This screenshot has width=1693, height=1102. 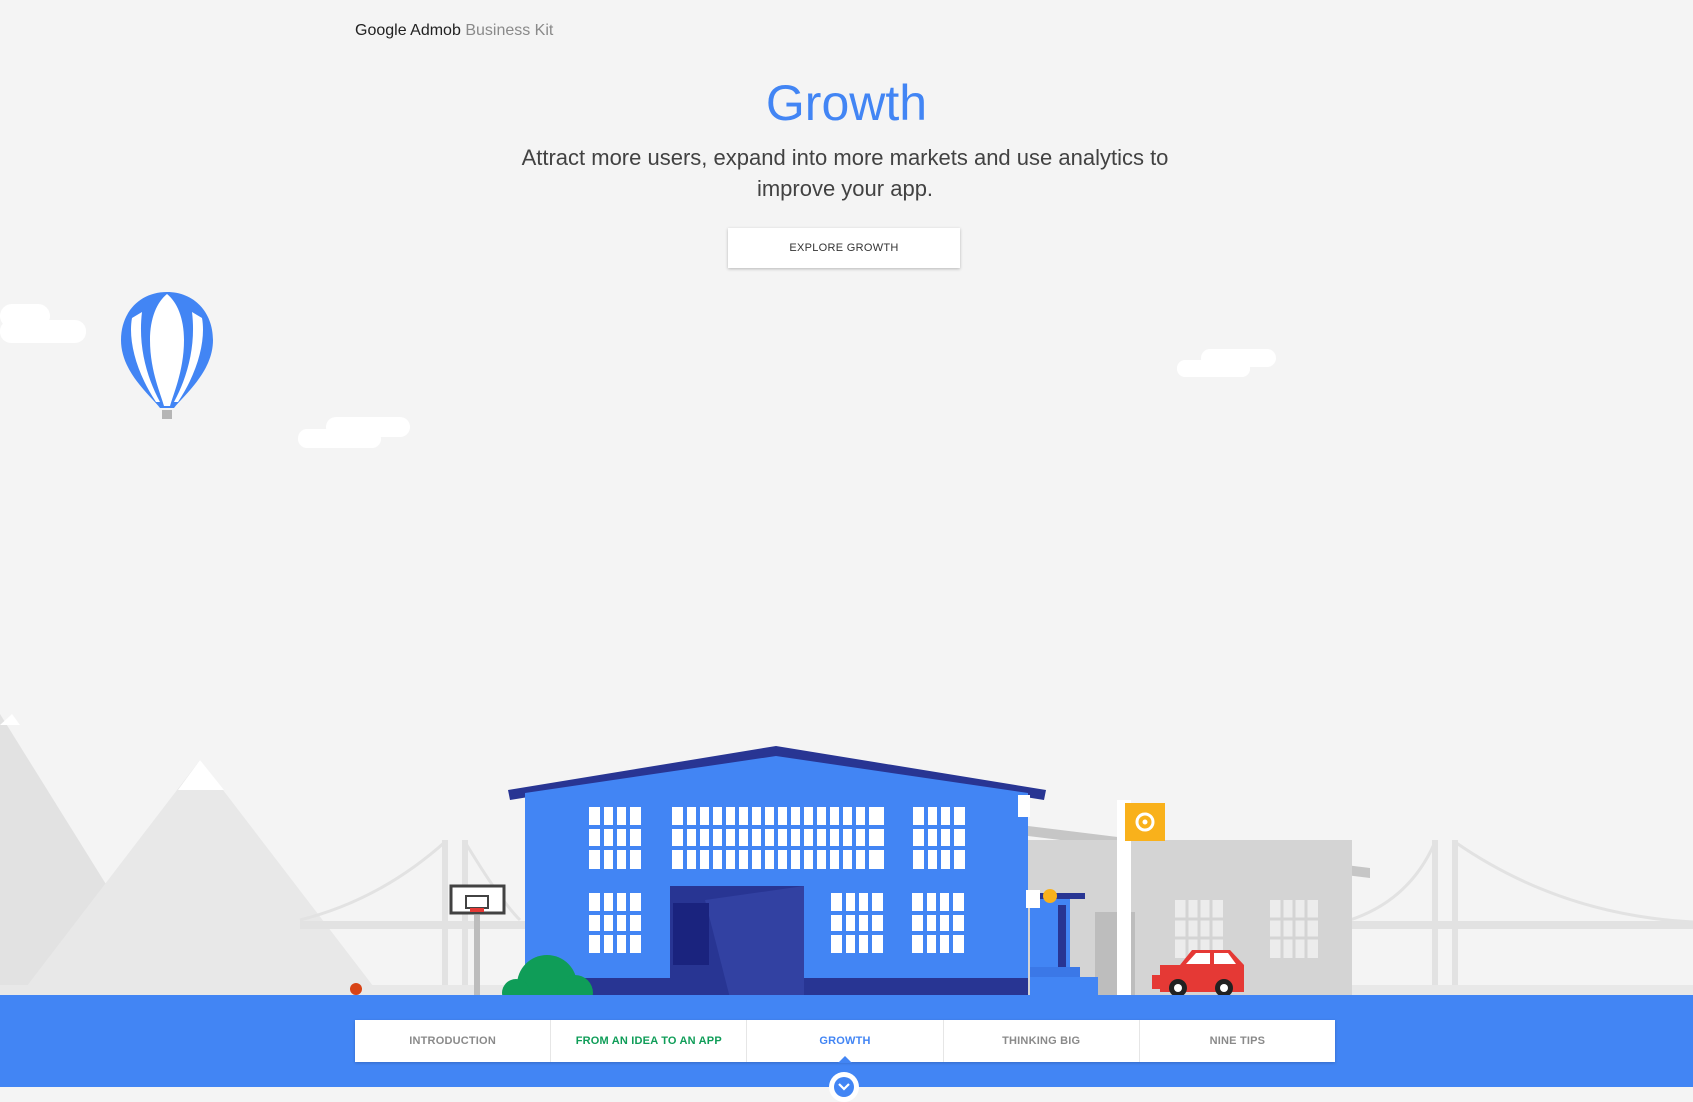 I want to click on cloud-mid, so click(x=354, y=432).